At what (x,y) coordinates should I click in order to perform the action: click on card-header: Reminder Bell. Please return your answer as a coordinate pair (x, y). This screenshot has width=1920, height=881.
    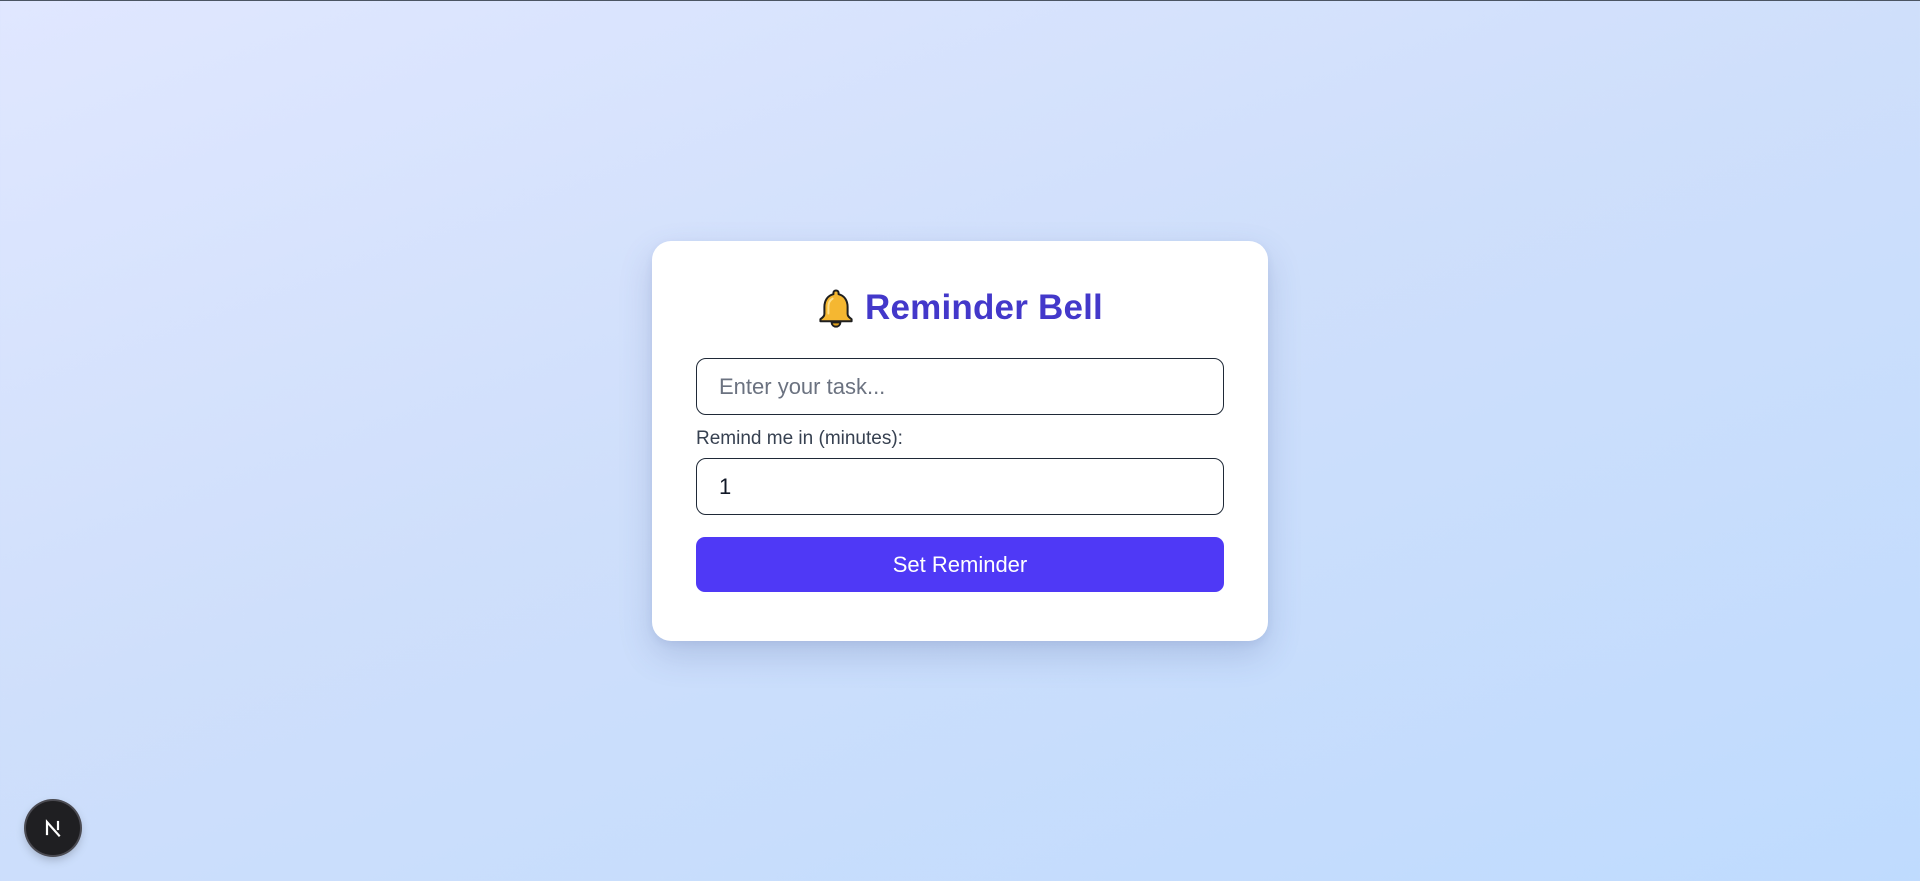
    Looking at the image, I should click on (960, 308).